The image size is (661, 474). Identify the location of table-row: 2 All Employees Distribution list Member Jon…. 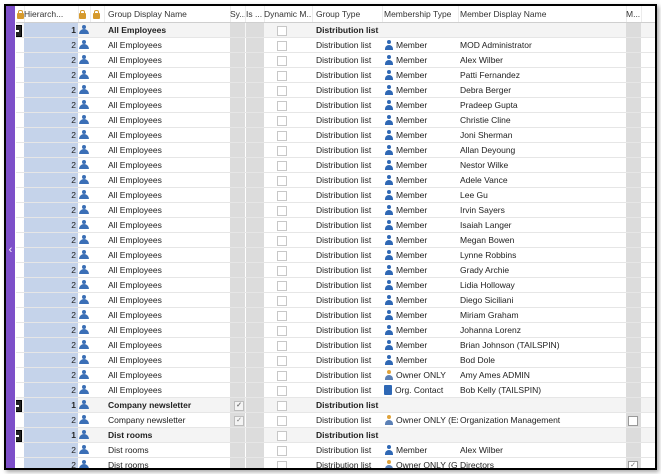
(335, 135).